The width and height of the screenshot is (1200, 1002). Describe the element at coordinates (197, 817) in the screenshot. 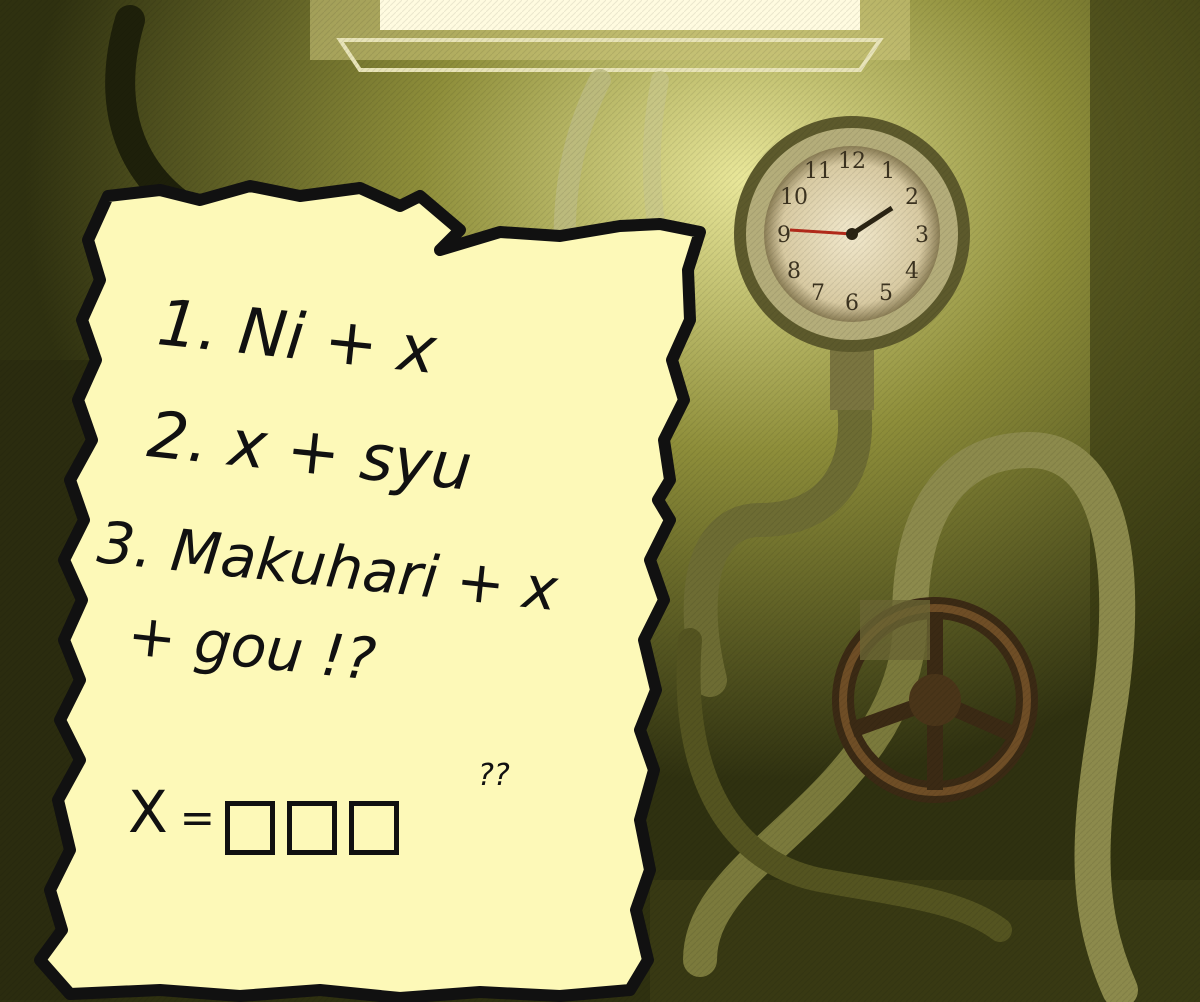

I see `equals-sign: =` at that location.